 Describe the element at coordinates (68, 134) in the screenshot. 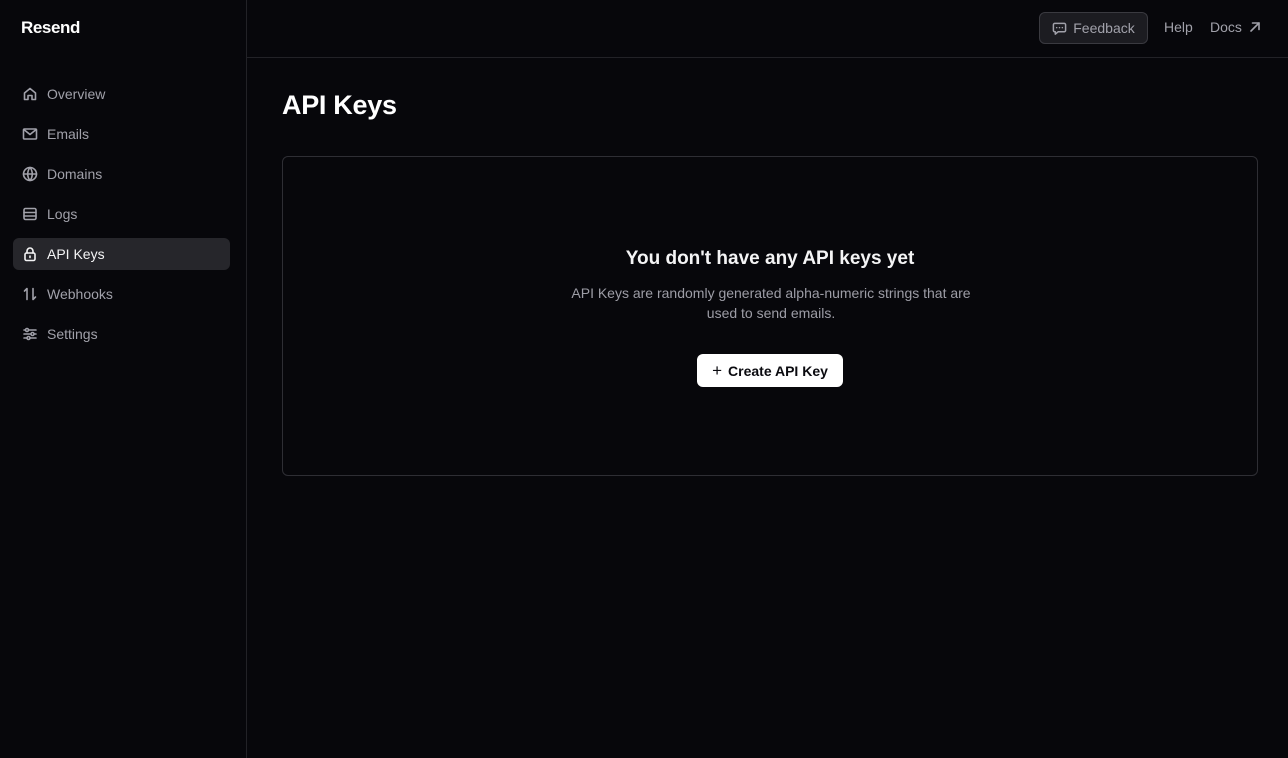

I see `sidebar-item-label: Emails` at that location.